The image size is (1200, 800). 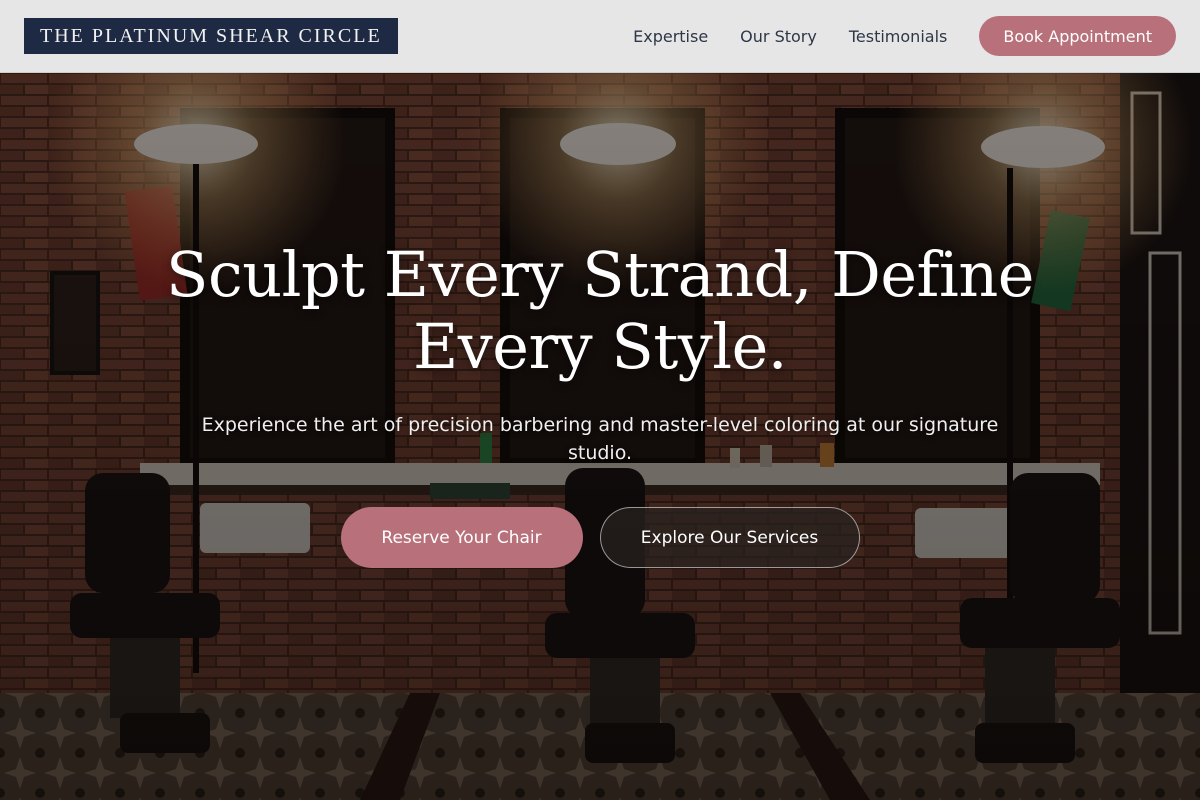 What do you see at coordinates (211, 36) in the screenshot?
I see `brand-logo: THE PLATINUM SHEAR CIRCLE` at bounding box center [211, 36].